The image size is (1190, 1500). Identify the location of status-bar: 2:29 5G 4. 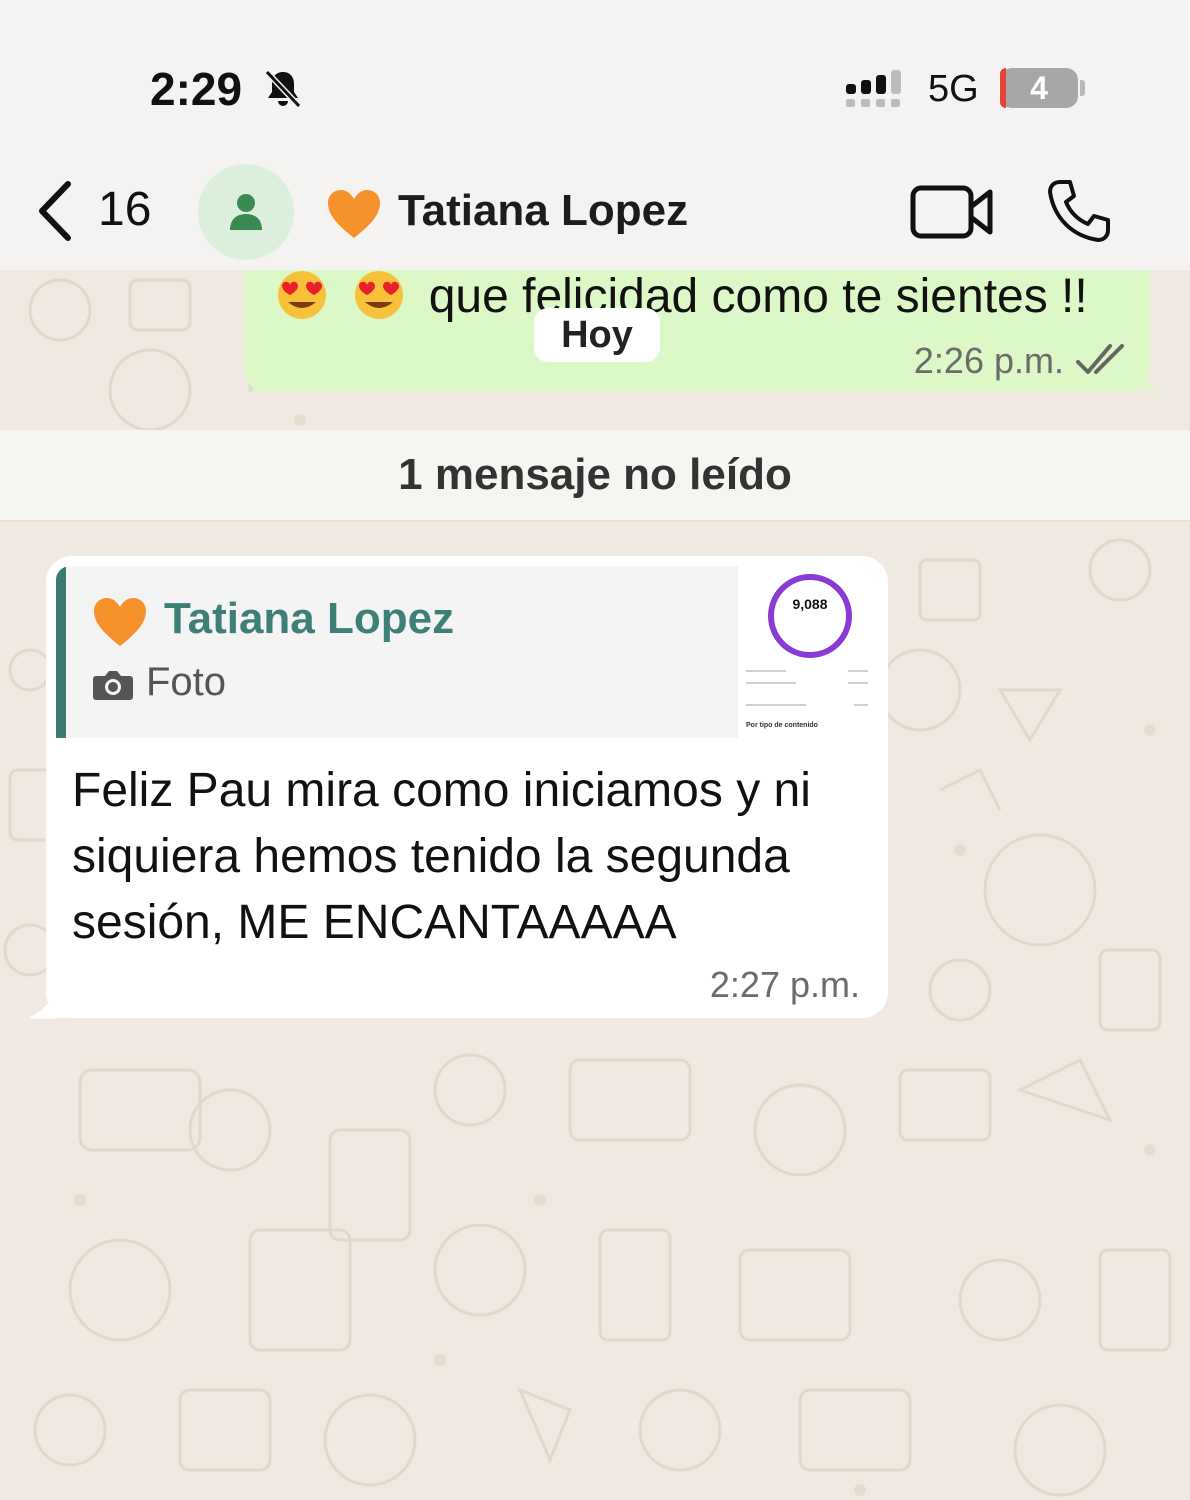
(595, 75).